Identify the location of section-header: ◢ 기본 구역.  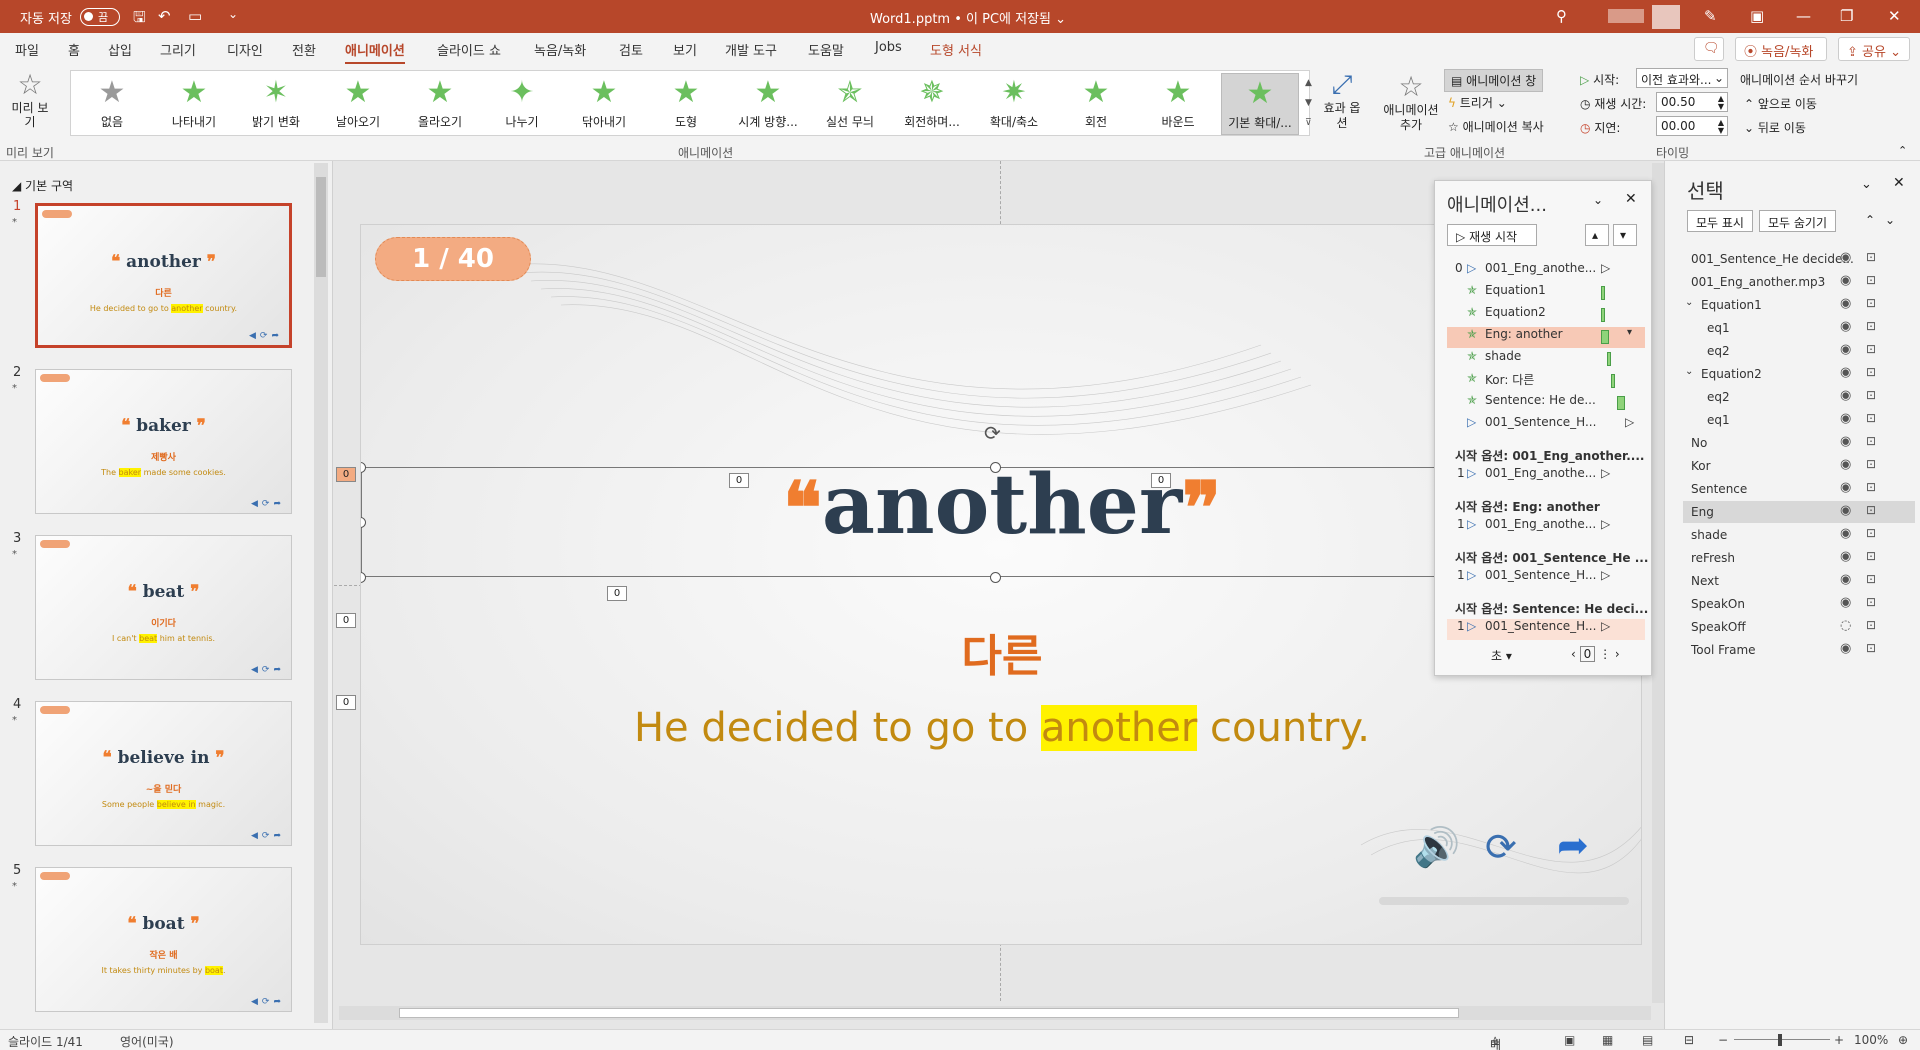
(42, 185).